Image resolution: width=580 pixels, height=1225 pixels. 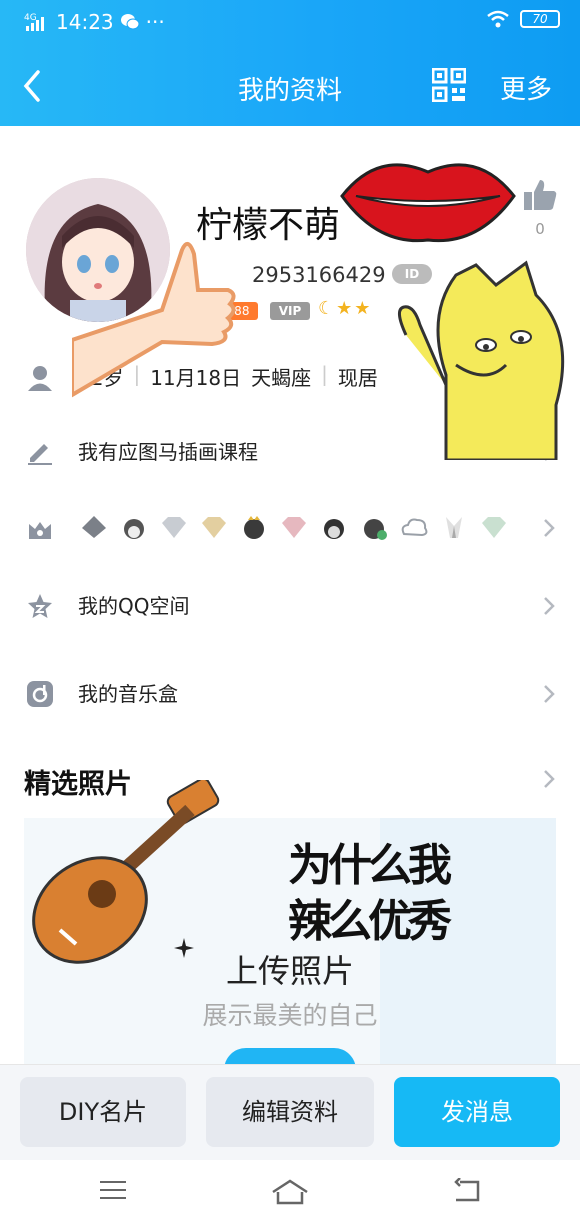 What do you see at coordinates (40, 454) in the screenshot?
I see `pencil-icon` at bounding box center [40, 454].